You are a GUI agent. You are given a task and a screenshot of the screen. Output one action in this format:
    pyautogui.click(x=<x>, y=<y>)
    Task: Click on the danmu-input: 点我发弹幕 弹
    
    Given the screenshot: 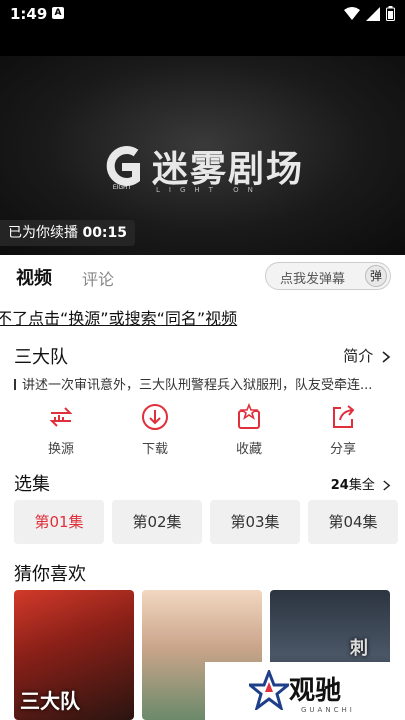 What is the action you would take?
    pyautogui.click(x=328, y=276)
    